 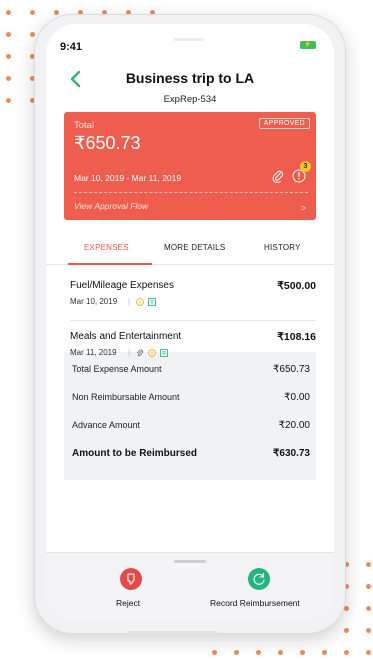 What do you see at coordinates (111, 206) in the screenshot?
I see `view-approval-flow-link: View Approval Flow` at bounding box center [111, 206].